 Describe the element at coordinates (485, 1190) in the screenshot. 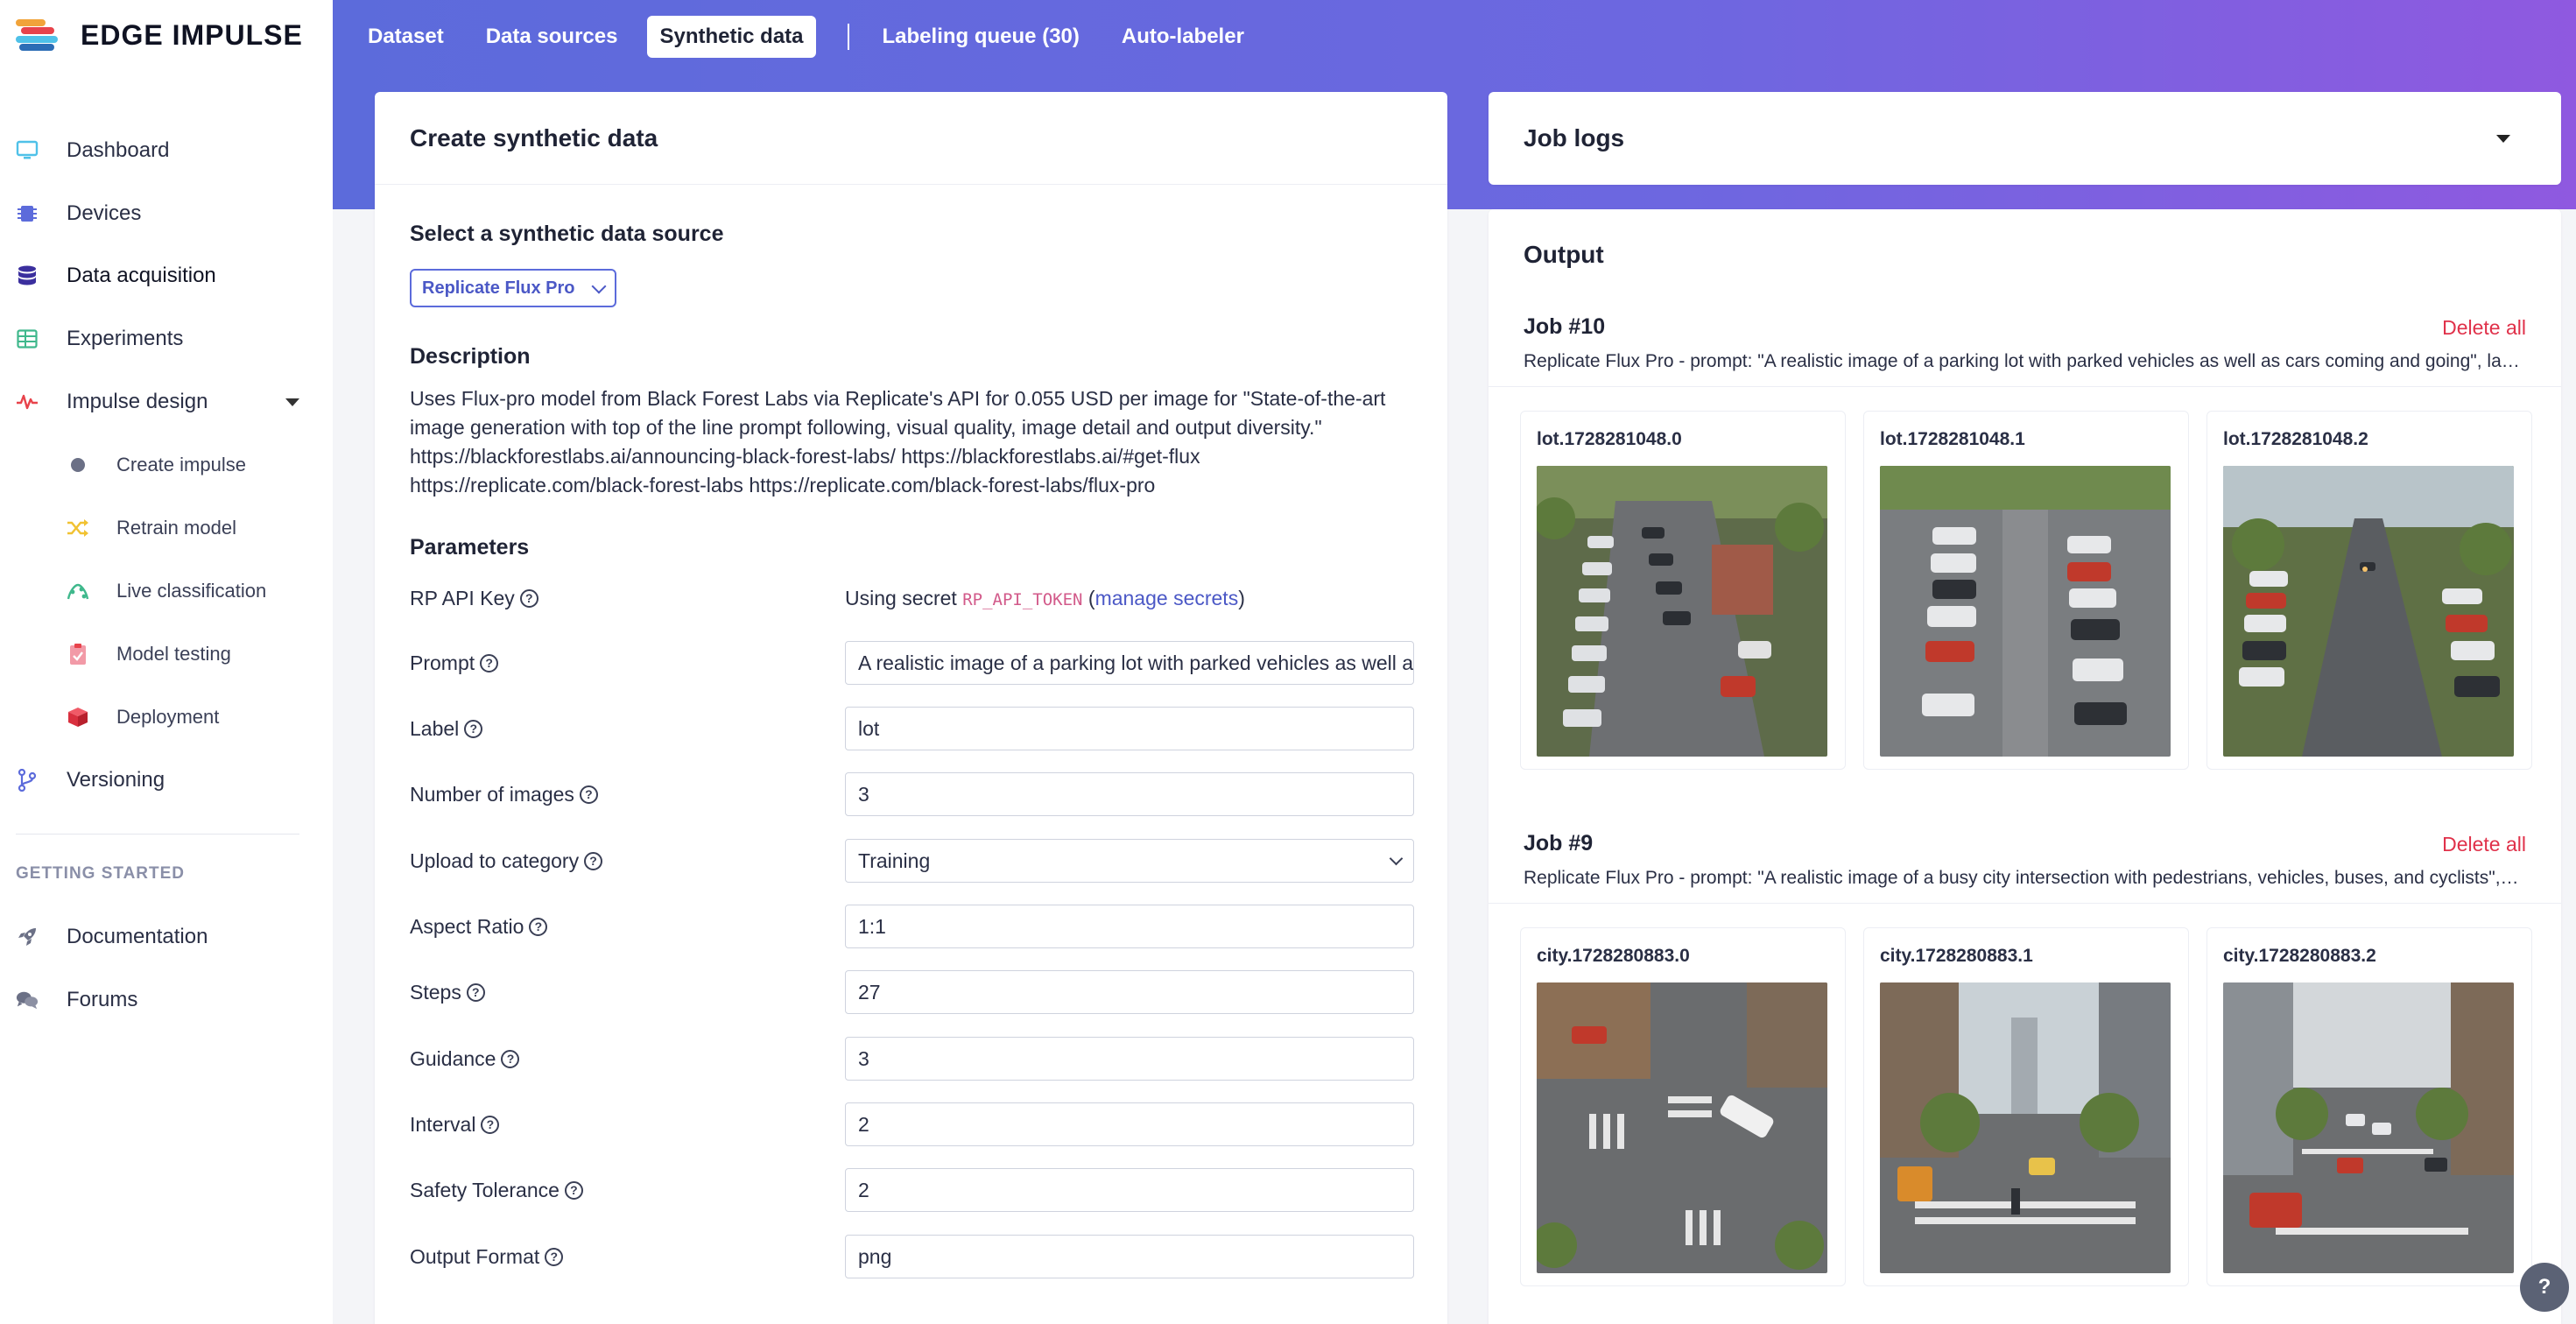

I see `param-label-text: Safety Tolerance` at that location.